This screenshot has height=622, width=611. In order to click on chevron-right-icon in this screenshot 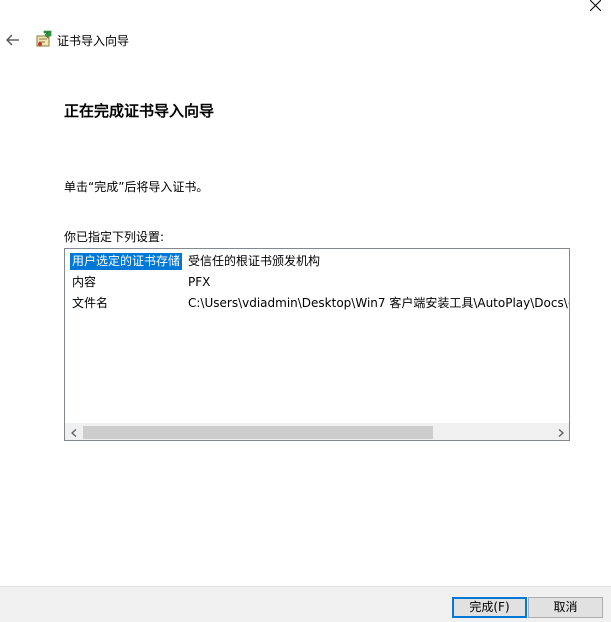, I will do `click(561, 432)`.